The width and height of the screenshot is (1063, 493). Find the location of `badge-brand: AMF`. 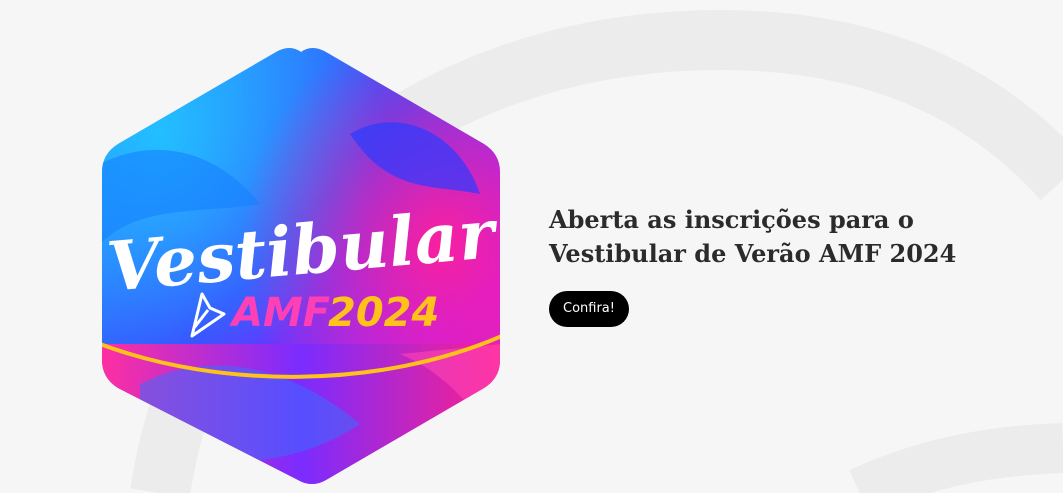

badge-brand: AMF is located at coordinates (279, 313).